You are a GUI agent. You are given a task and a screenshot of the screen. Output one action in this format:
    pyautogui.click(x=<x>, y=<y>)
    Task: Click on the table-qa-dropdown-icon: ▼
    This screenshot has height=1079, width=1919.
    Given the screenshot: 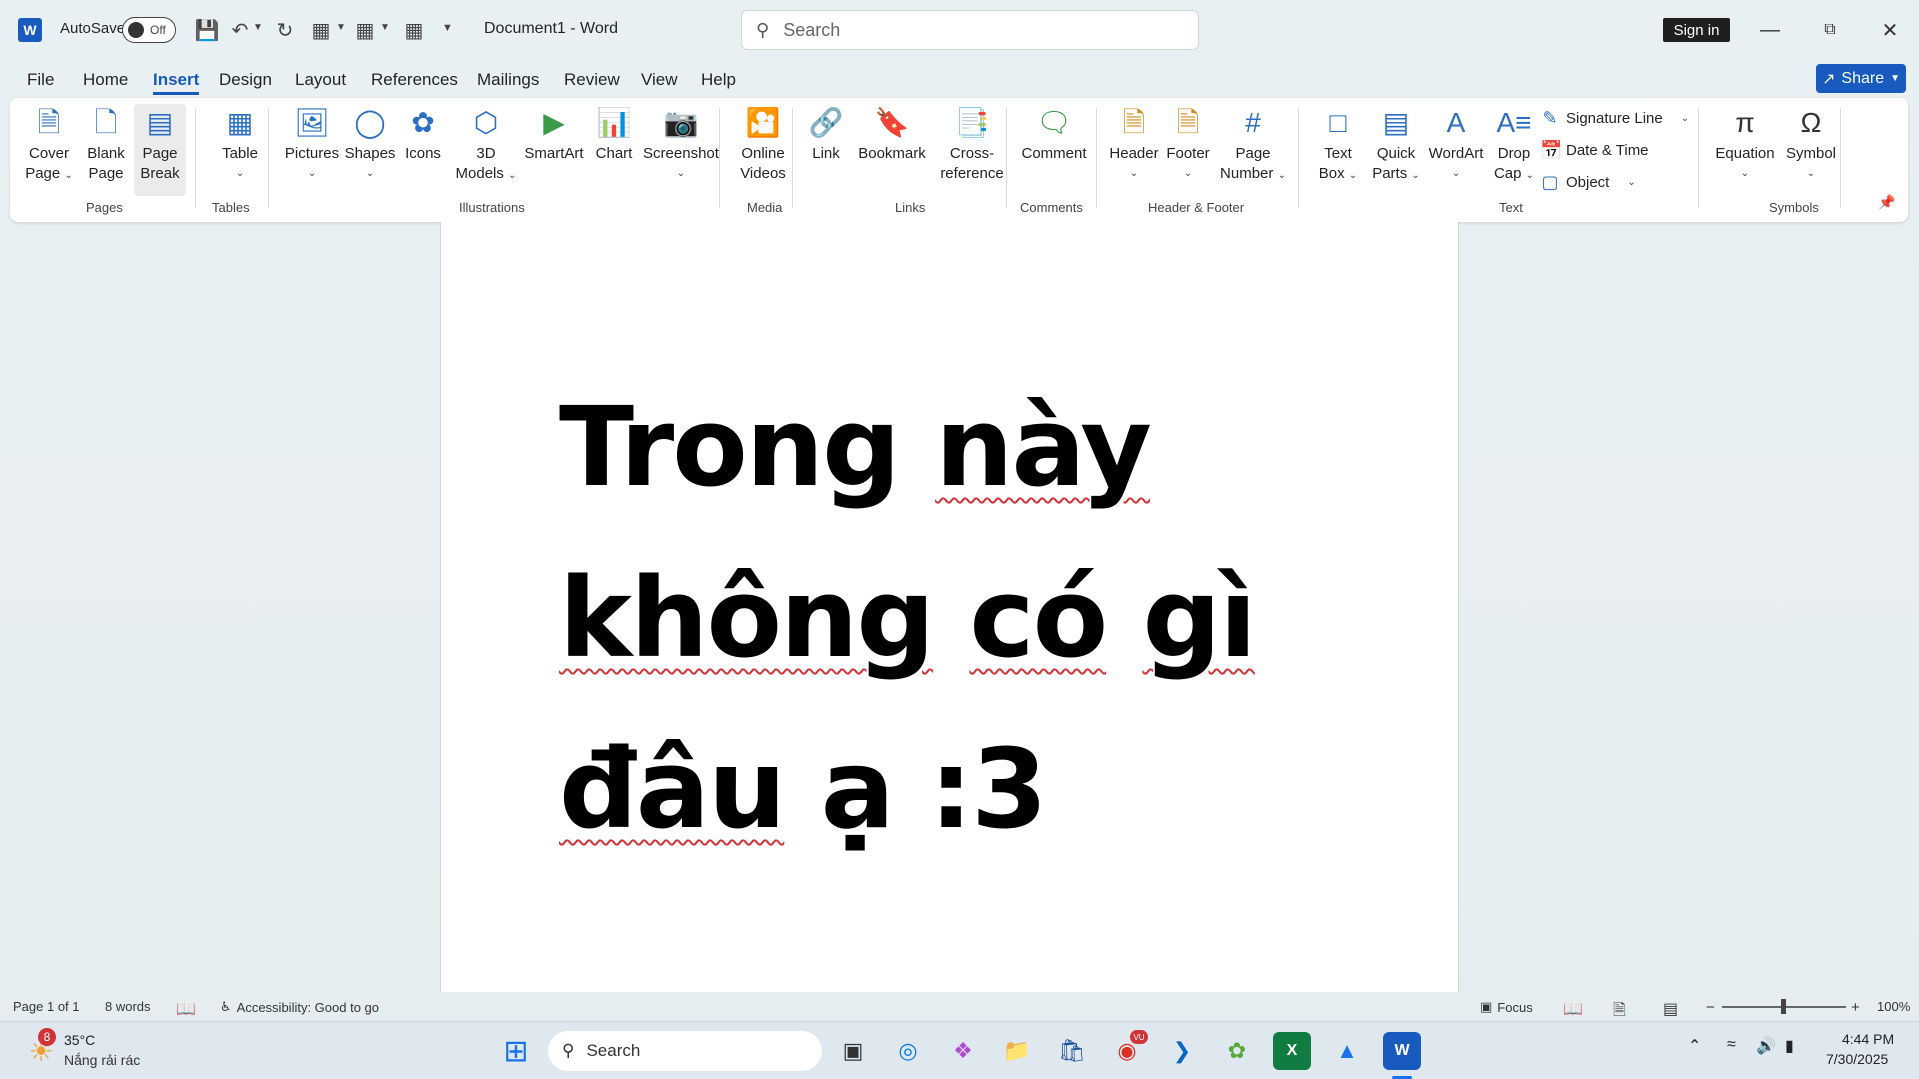 What is the action you would take?
    pyautogui.click(x=385, y=27)
    